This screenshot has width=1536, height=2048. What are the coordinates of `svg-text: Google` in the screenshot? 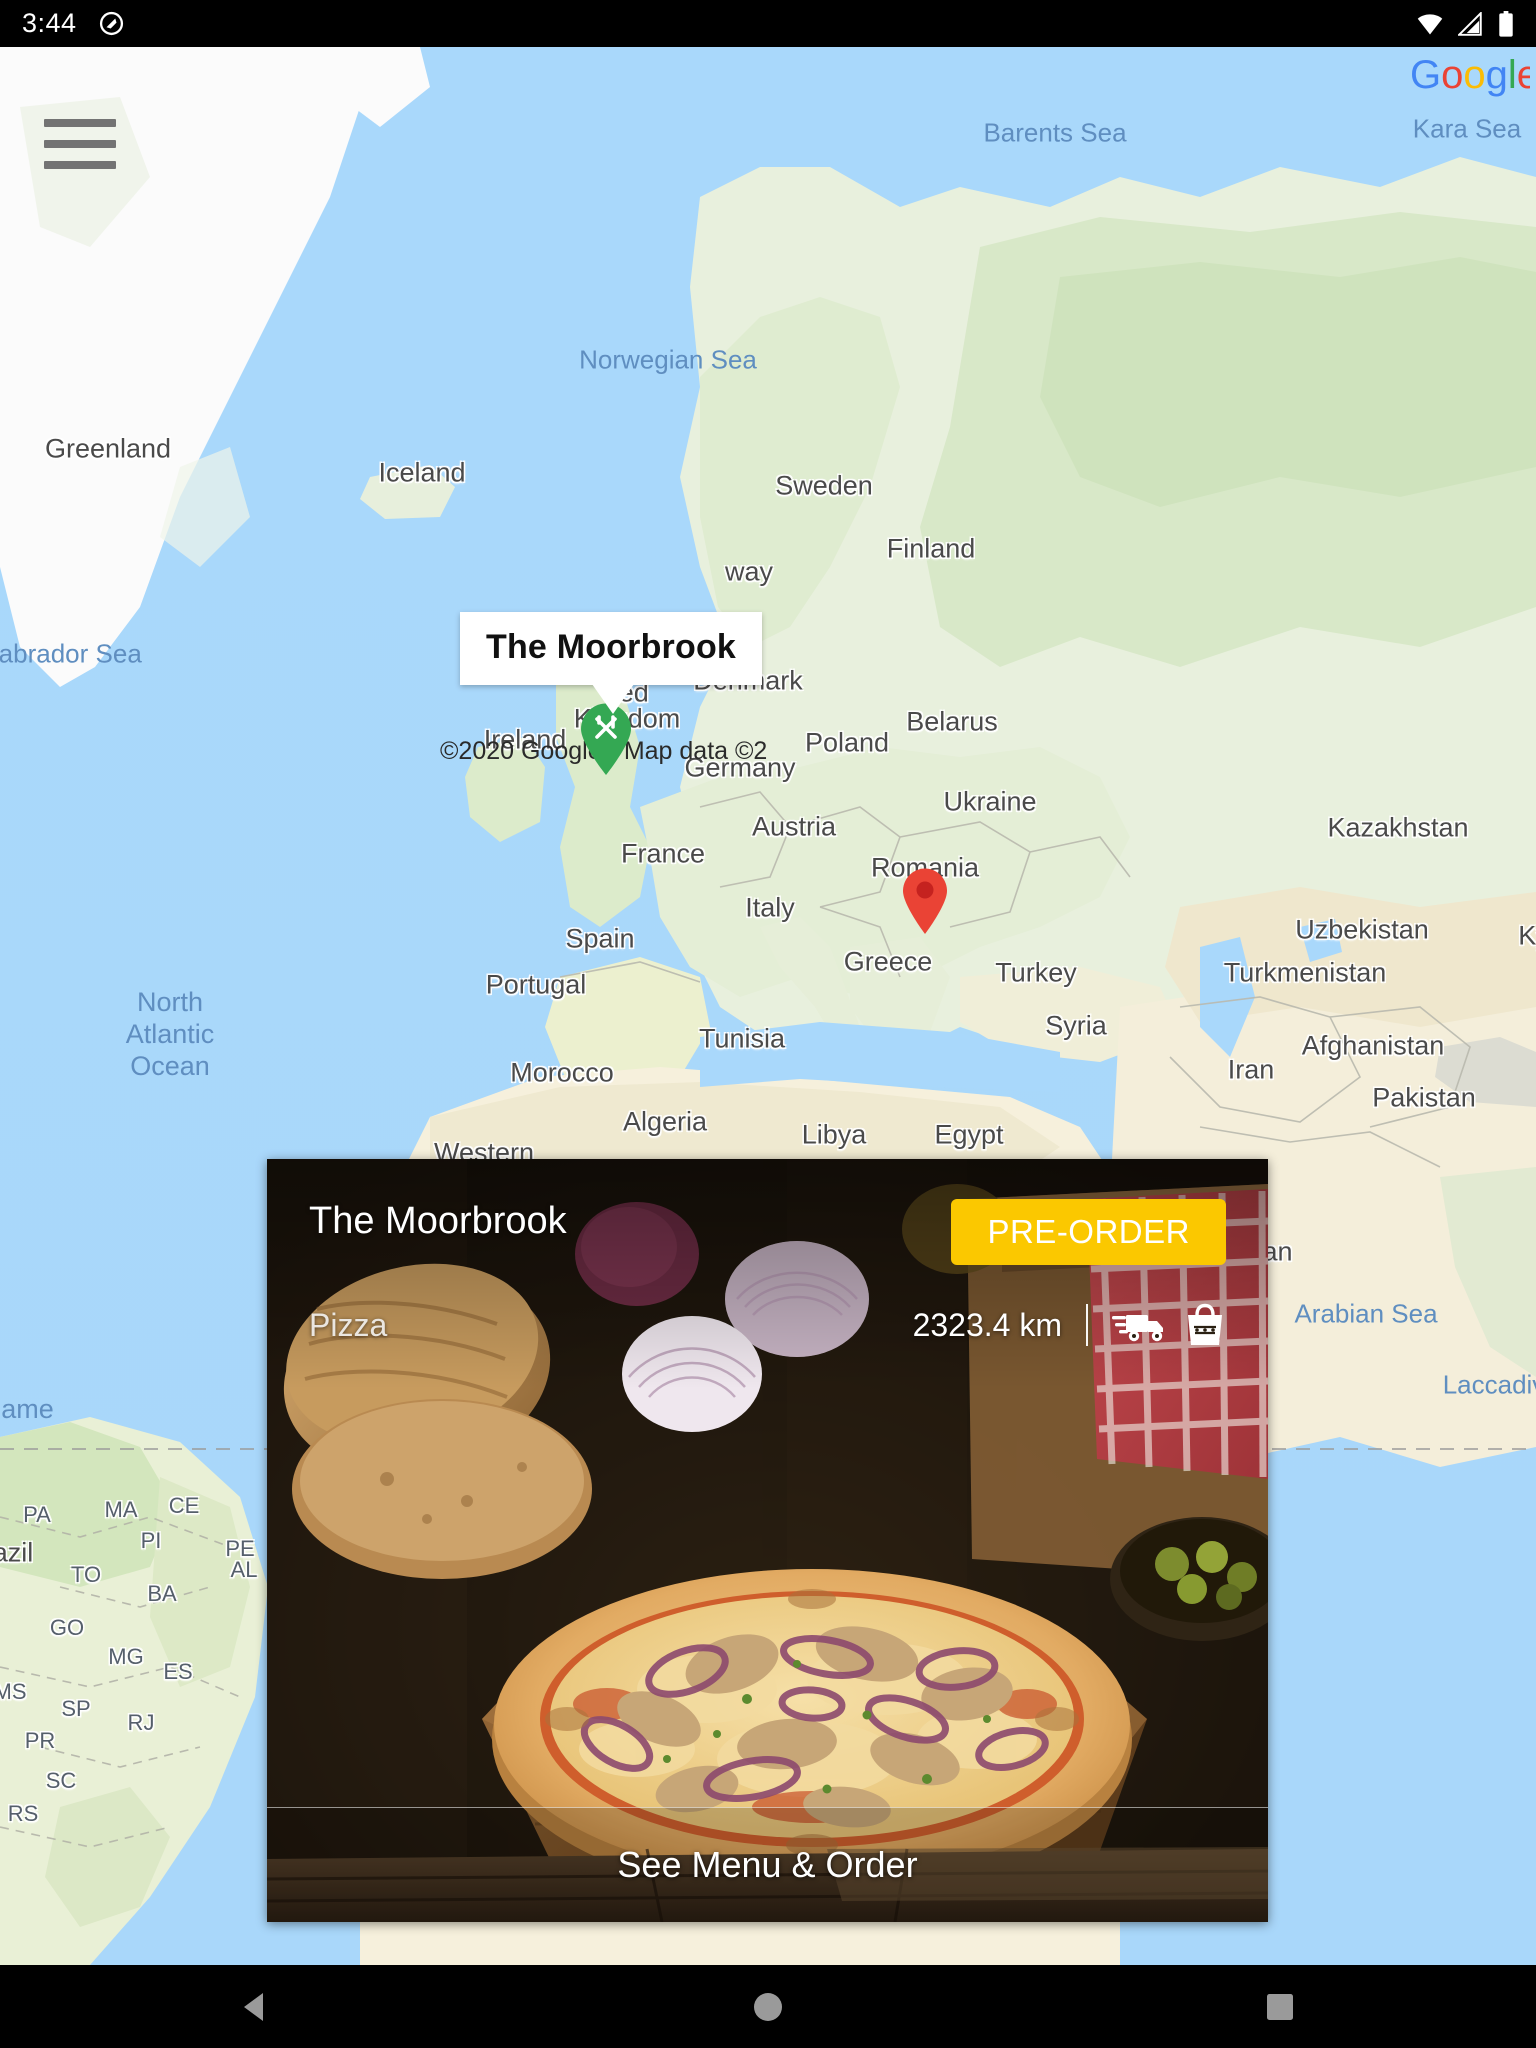 It's located at (1470, 76).